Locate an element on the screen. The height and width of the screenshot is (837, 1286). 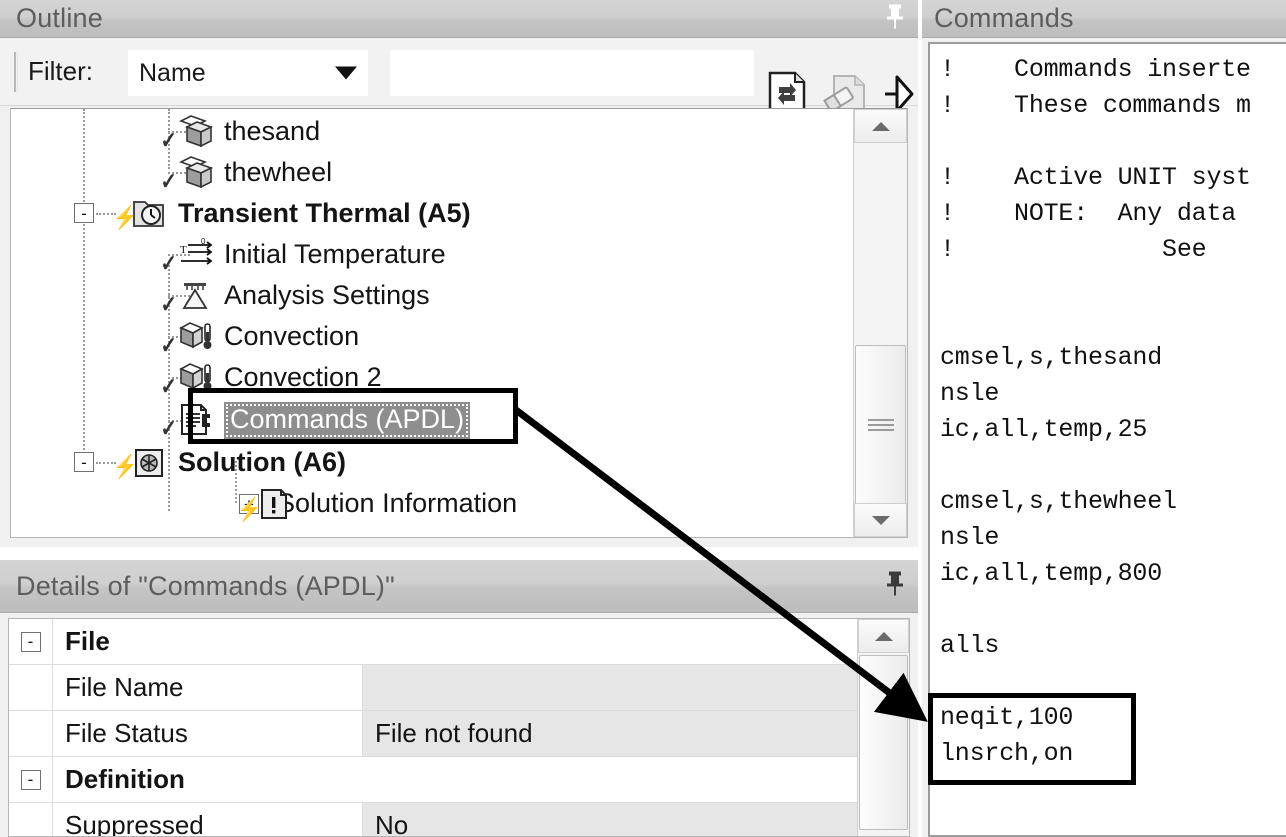
outline-filter-toolbar: Filter: Name is located at coordinates (459, 77).